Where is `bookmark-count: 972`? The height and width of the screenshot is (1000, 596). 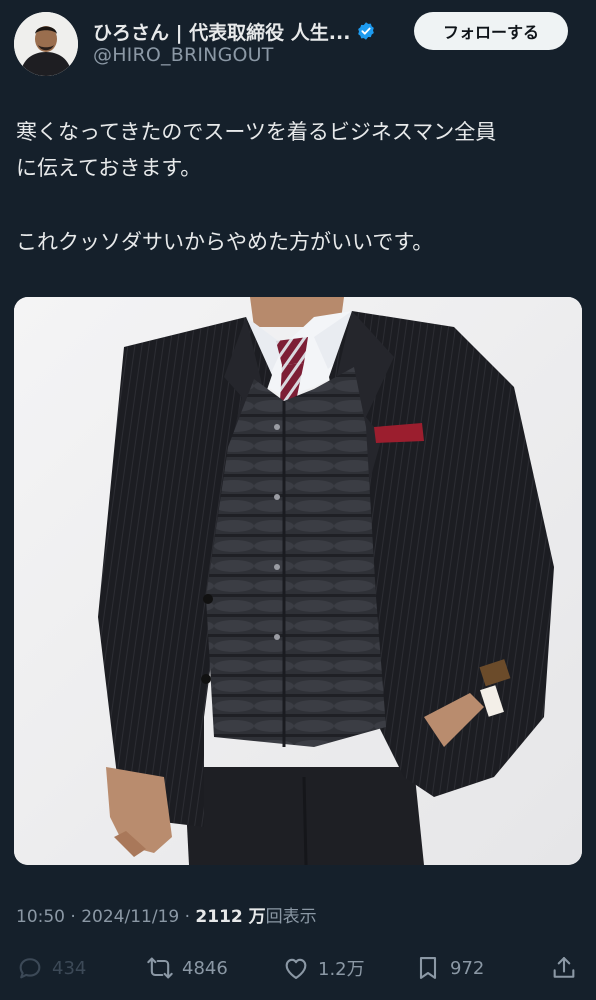
bookmark-count: 972 is located at coordinates (467, 968).